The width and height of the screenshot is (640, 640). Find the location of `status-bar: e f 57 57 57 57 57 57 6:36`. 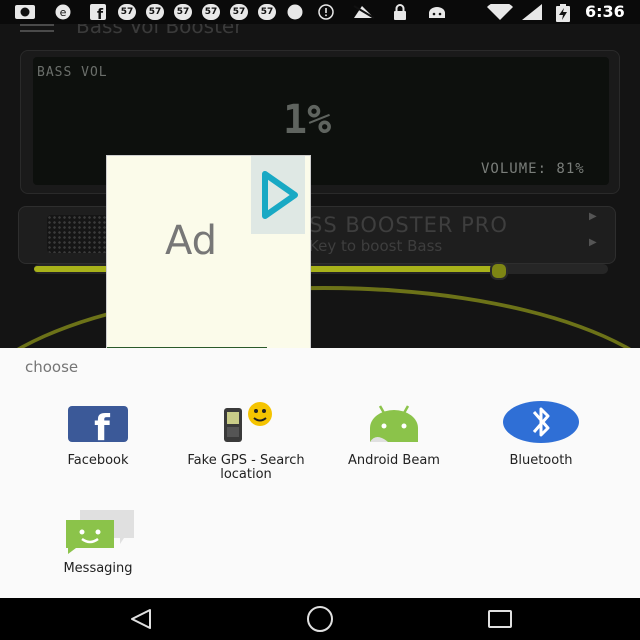

status-bar: e f 57 57 57 57 57 57 6:36 is located at coordinates (320, 12).